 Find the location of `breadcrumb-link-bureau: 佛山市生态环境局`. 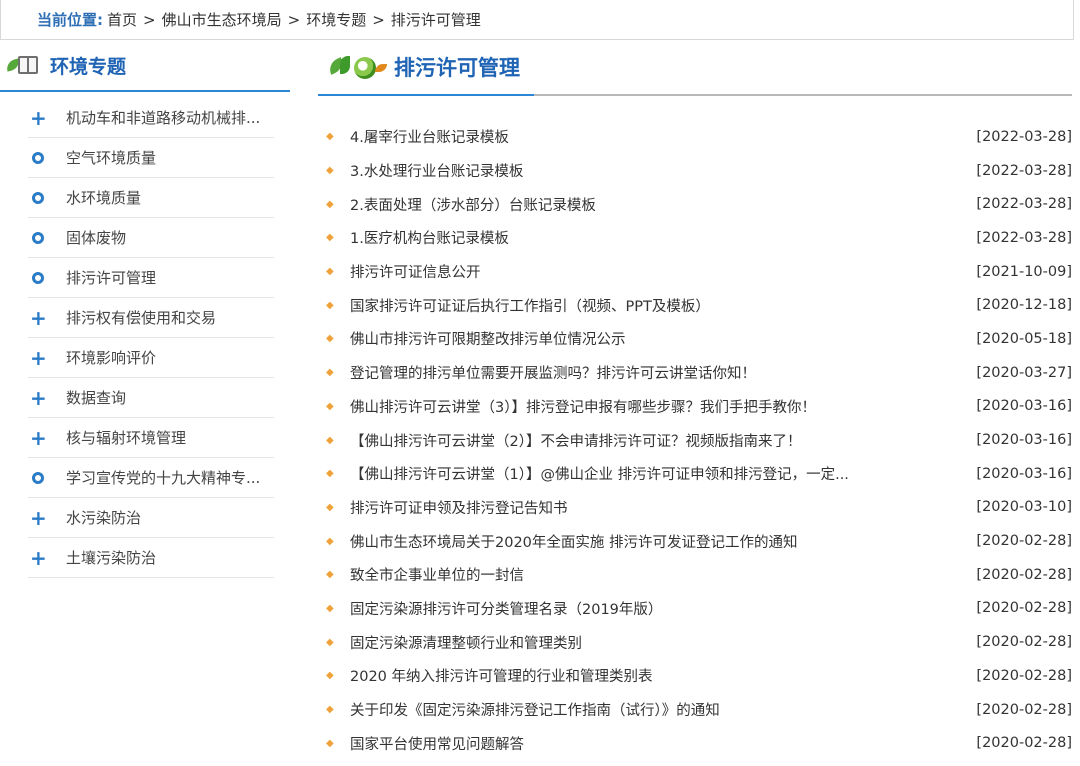

breadcrumb-link-bureau: 佛山市生态环境局 is located at coordinates (222, 19).